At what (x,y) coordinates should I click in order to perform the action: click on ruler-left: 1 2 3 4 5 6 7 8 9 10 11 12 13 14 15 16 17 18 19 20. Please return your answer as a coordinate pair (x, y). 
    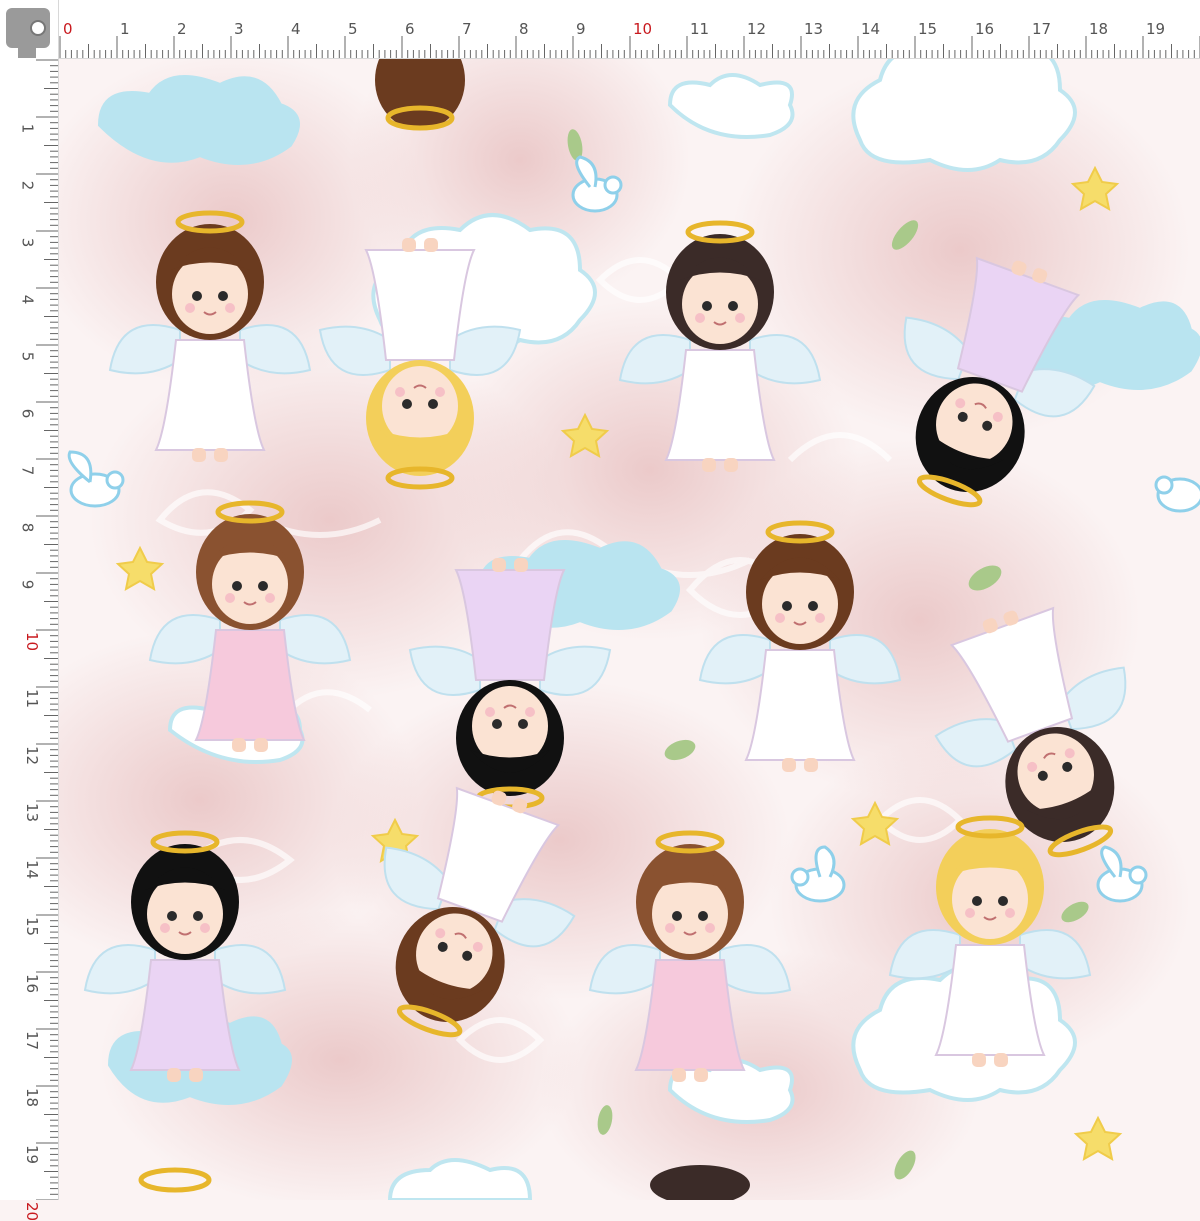
    Looking at the image, I should click on (29, 610).